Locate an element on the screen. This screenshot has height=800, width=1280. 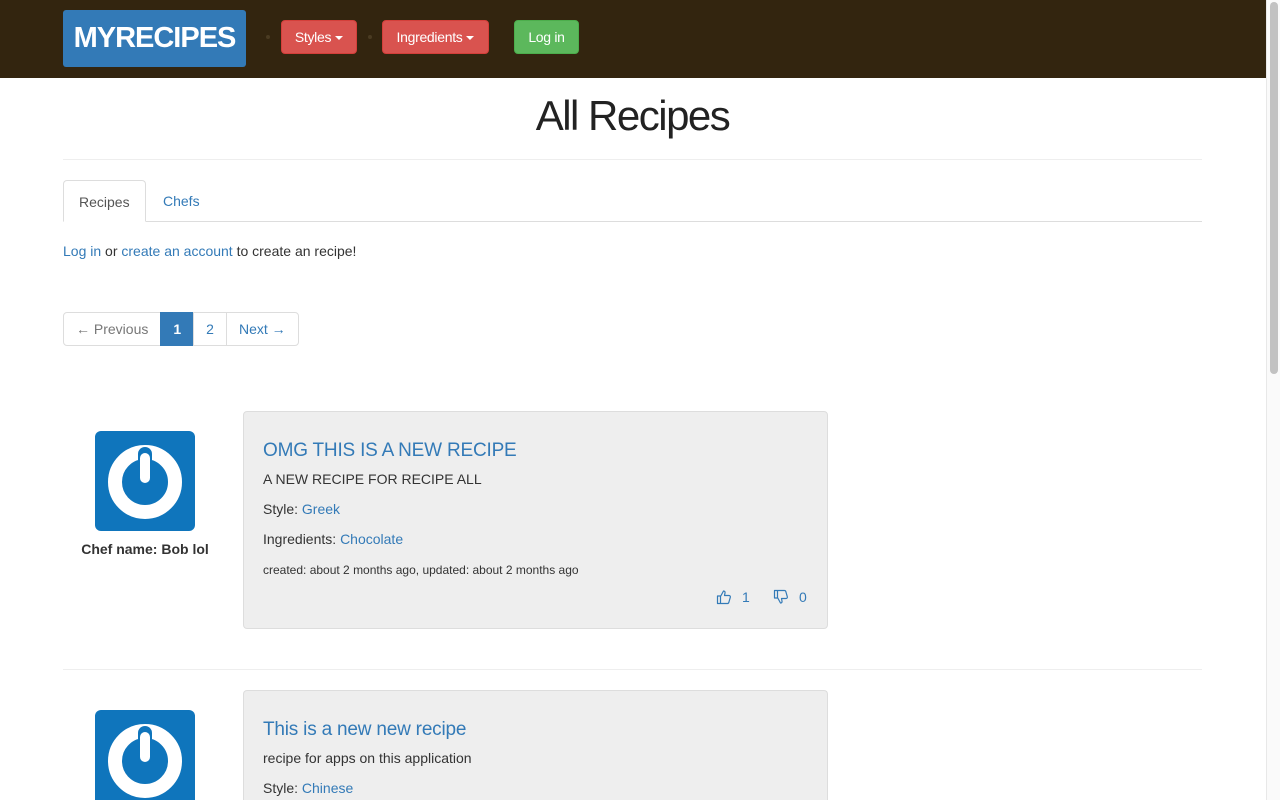
tabs-border is located at coordinates (632, 221).